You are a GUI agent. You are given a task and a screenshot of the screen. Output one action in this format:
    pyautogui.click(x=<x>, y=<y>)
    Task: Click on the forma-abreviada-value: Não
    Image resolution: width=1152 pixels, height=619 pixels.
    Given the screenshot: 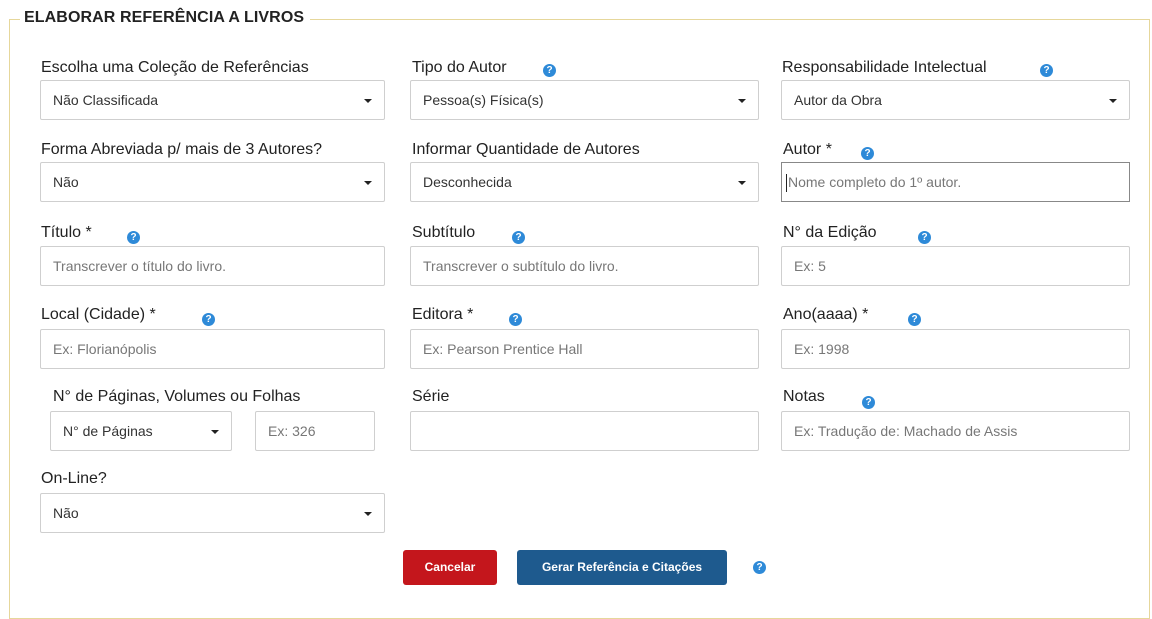 What is the action you would take?
    pyautogui.click(x=66, y=182)
    